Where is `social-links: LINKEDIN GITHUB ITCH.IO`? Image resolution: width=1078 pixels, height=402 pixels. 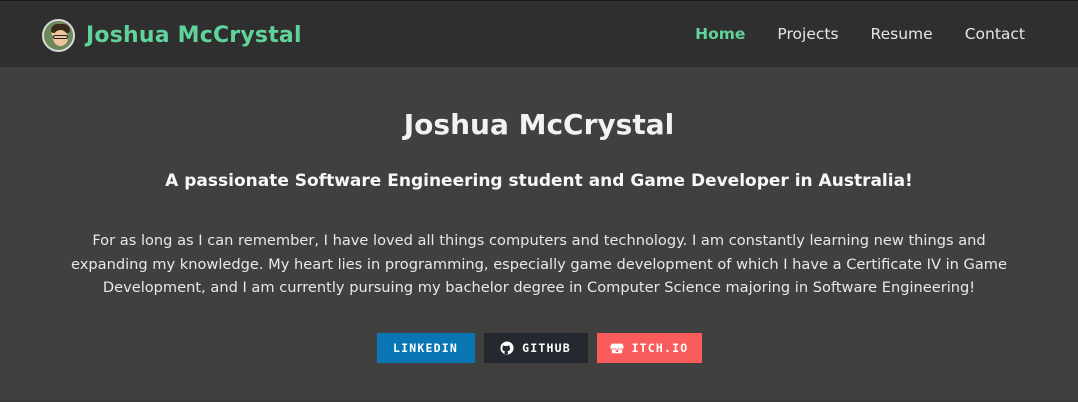
social-links: LINKEDIN GITHUB ITCH.IO is located at coordinates (539, 348).